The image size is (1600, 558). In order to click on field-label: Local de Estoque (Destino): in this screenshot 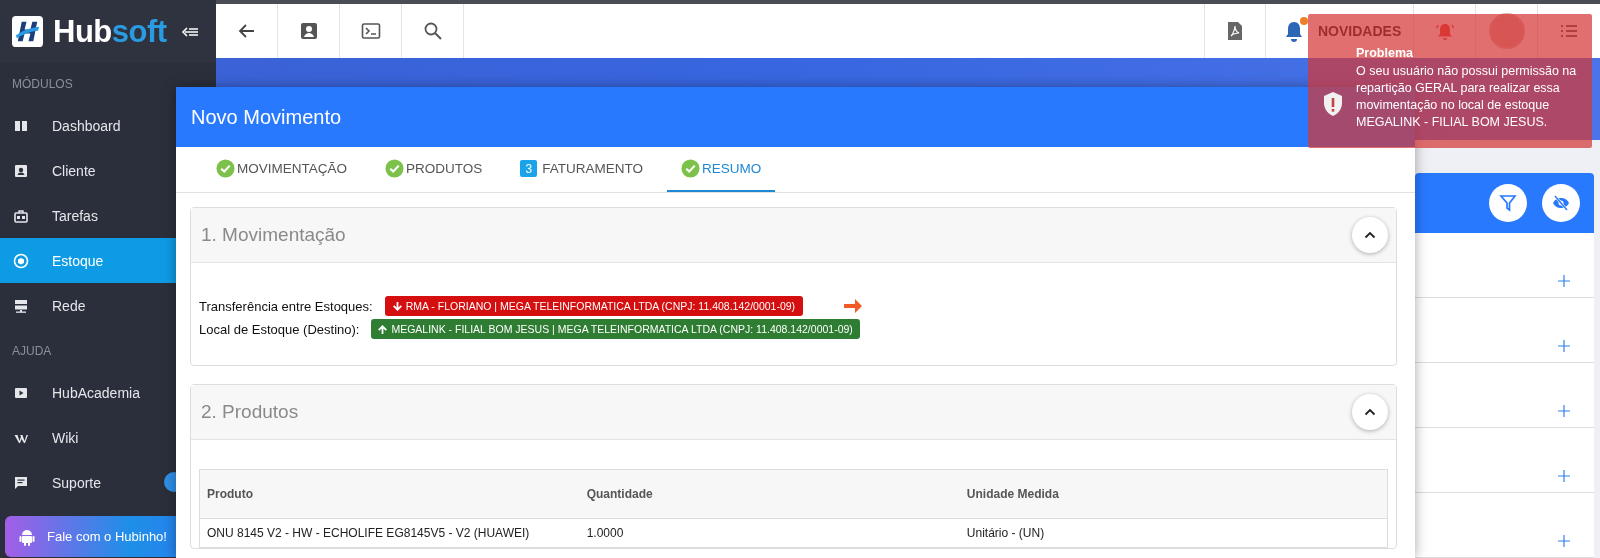, I will do `click(279, 329)`.